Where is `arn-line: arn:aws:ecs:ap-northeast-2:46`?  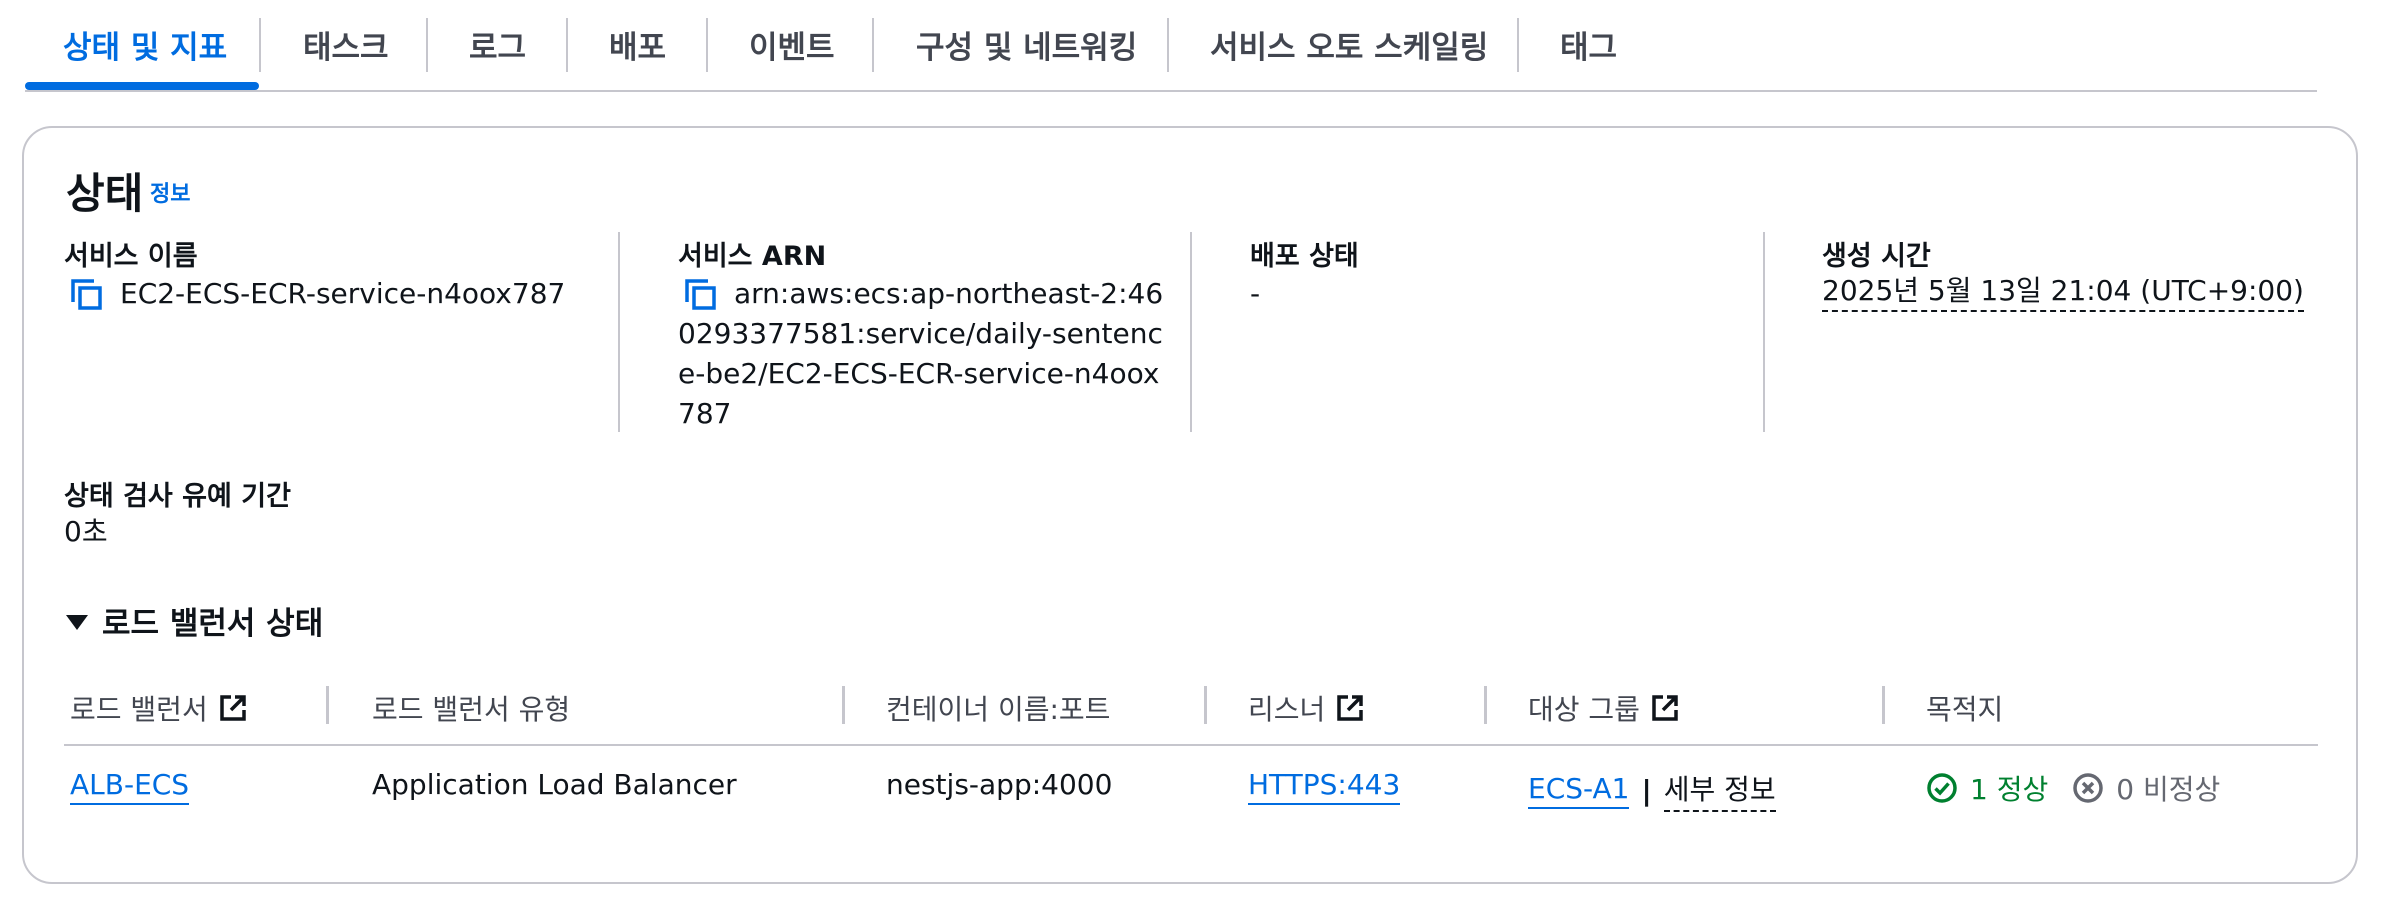
arn-line: arn:aws:ecs:ap-northeast-2:46 is located at coordinates (949, 293).